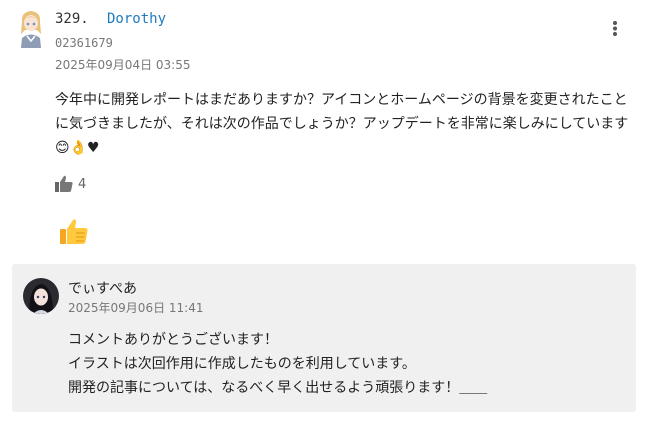 This screenshot has height=424, width=645. I want to click on anime-girl-avatar-icon, so click(31, 28).